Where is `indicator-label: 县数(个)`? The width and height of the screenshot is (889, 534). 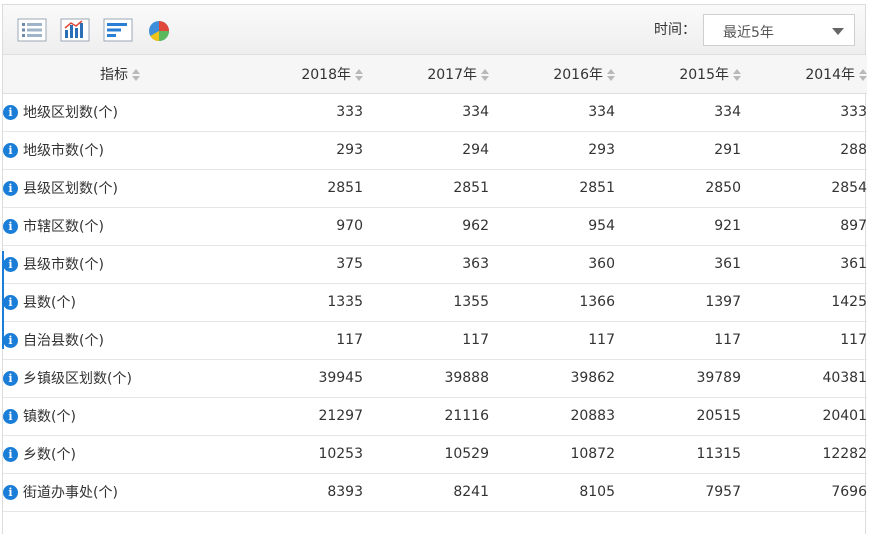 indicator-label: 县数(个) is located at coordinates (49, 303).